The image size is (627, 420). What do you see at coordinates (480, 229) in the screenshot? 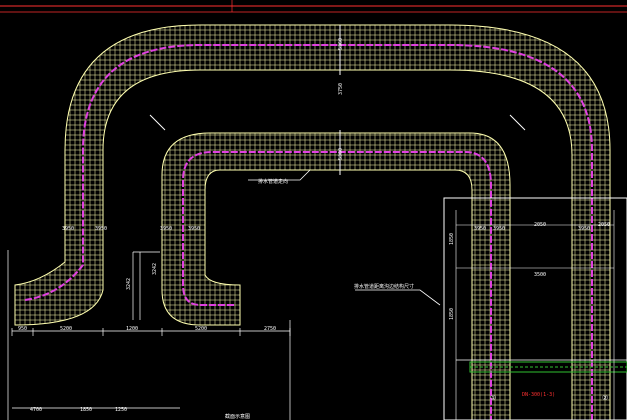
I see `right-left-dim-1: 3950` at bounding box center [480, 229].